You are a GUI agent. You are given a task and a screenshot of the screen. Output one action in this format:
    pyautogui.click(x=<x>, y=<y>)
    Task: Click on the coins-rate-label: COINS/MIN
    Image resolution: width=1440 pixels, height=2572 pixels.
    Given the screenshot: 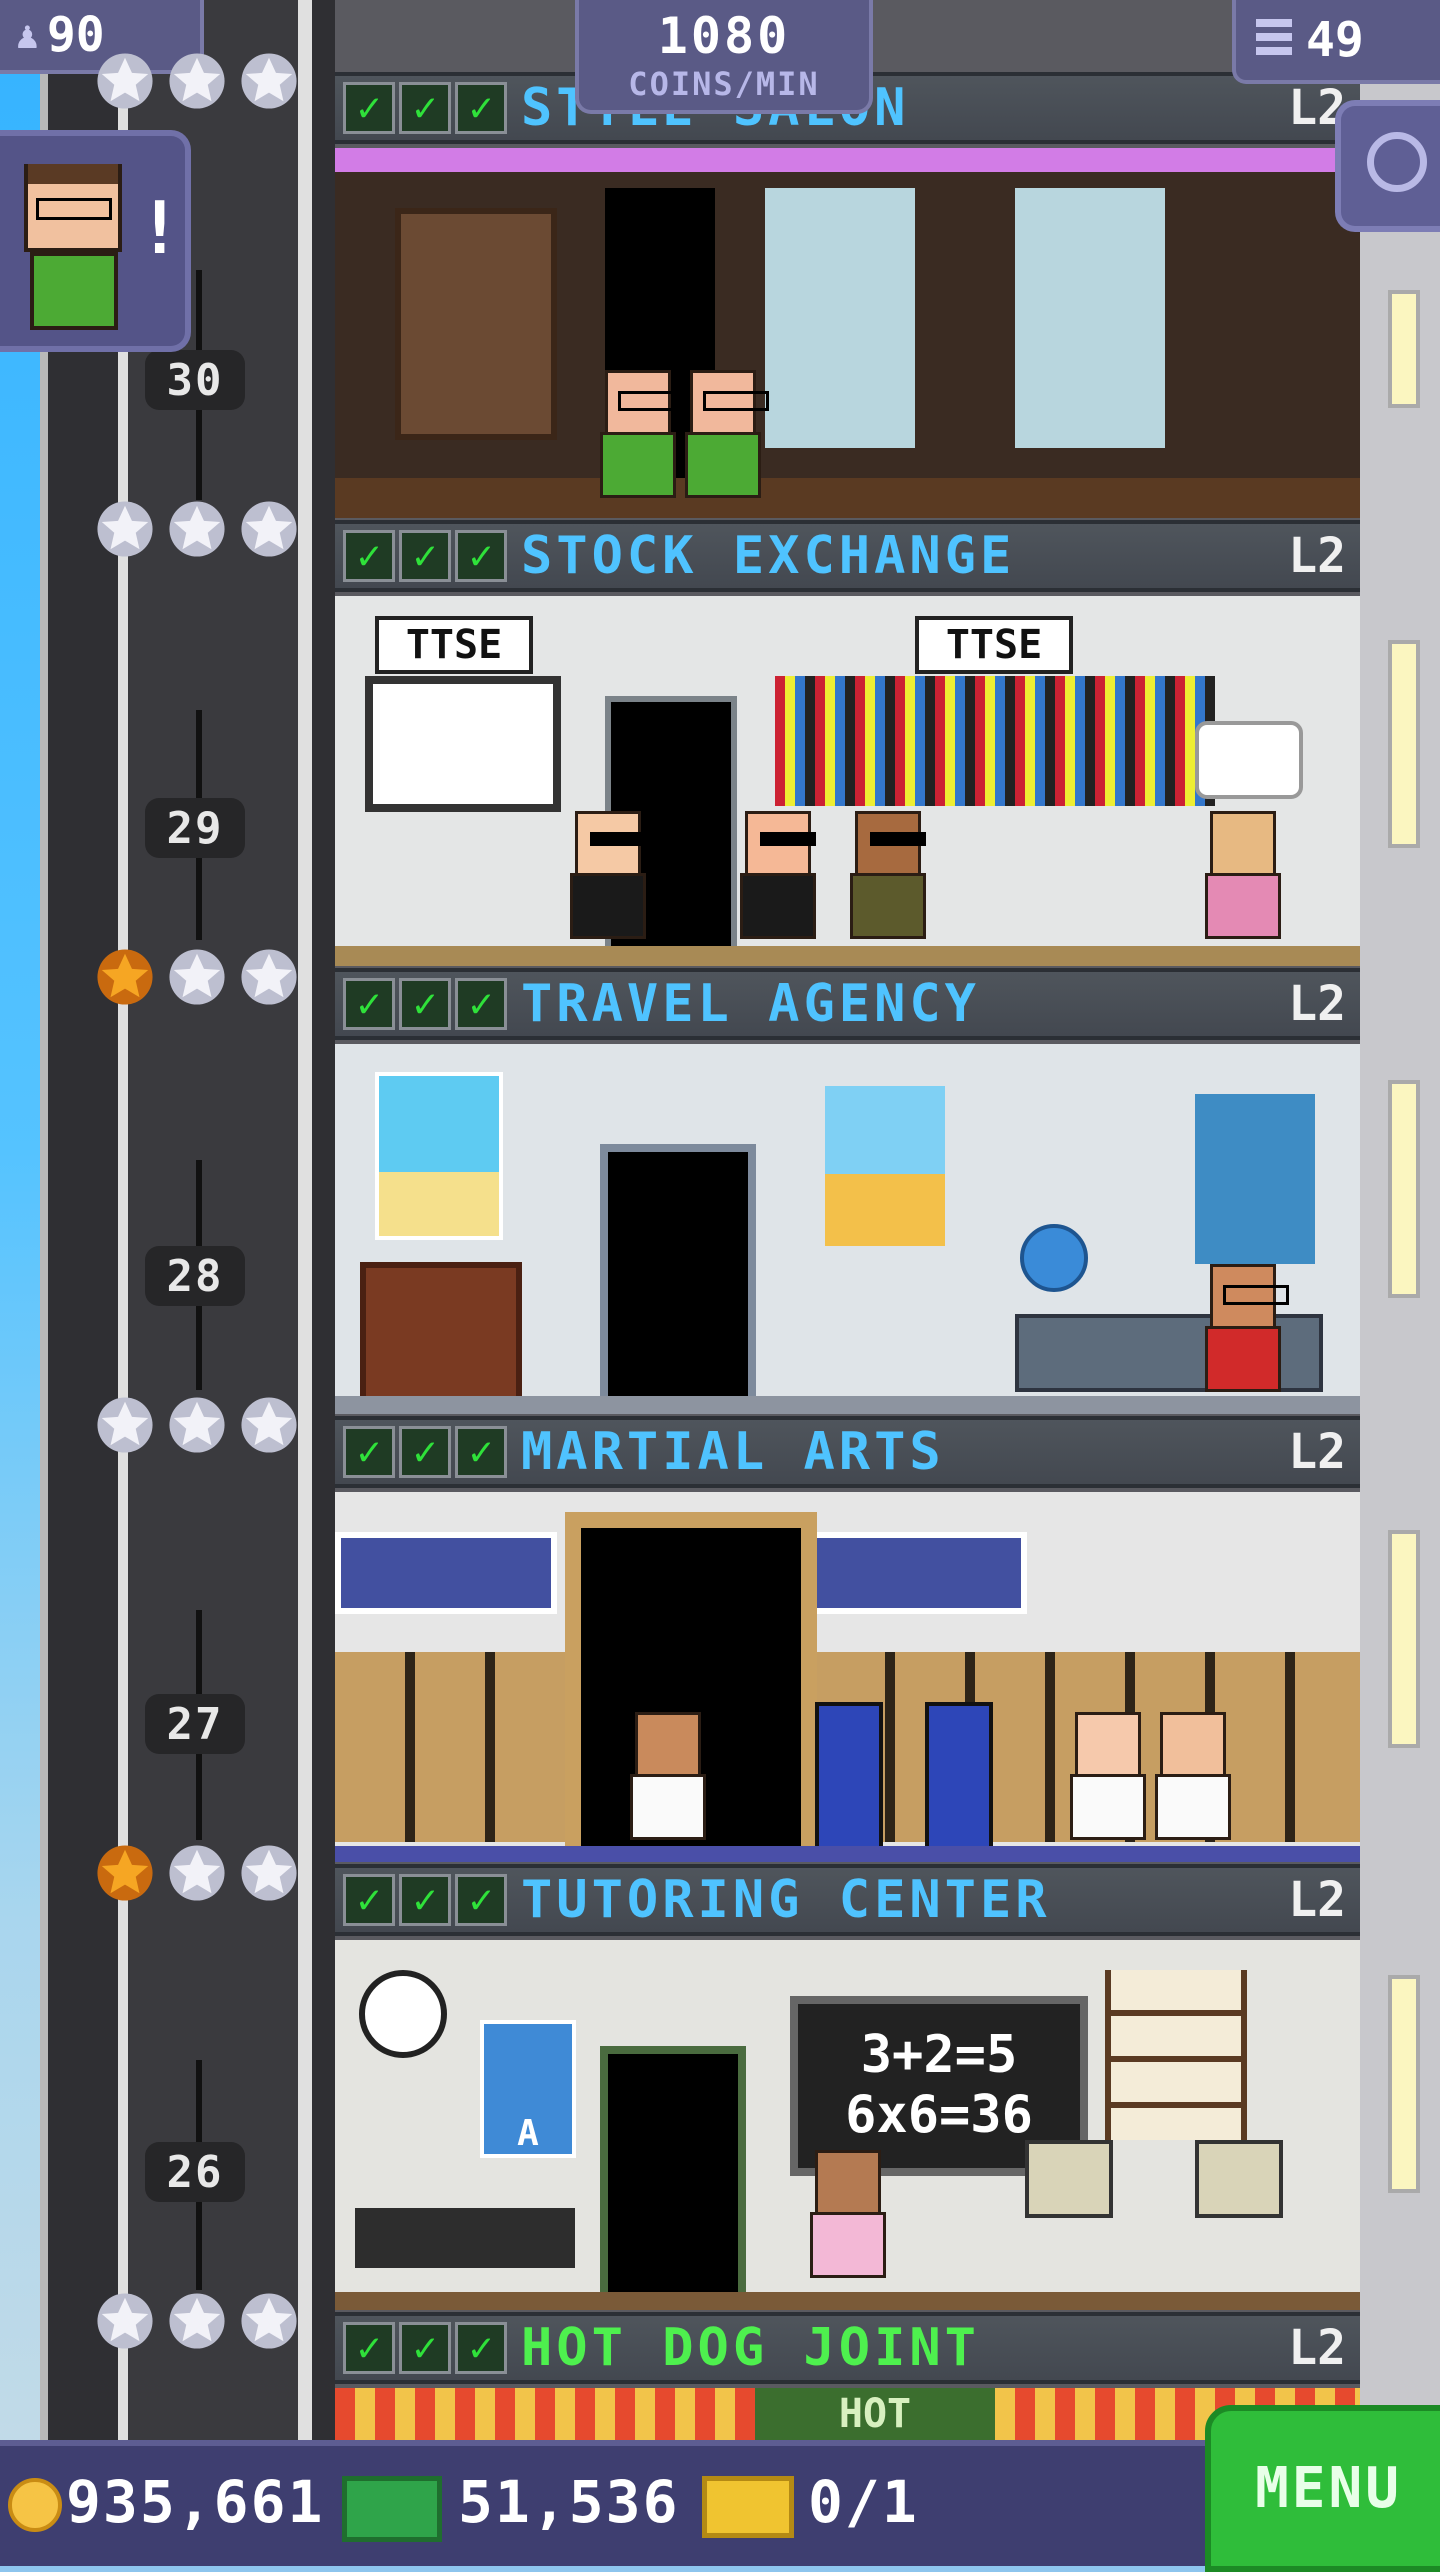 What is the action you would take?
    pyautogui.click(x=724, y=84)
    